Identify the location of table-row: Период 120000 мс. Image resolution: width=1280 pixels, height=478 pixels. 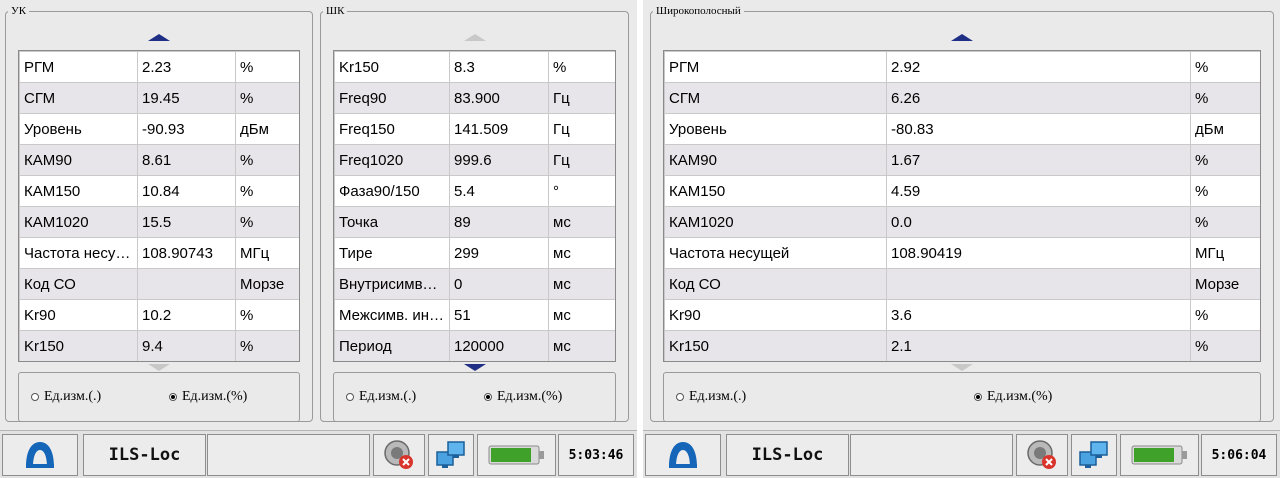
(474, 345).